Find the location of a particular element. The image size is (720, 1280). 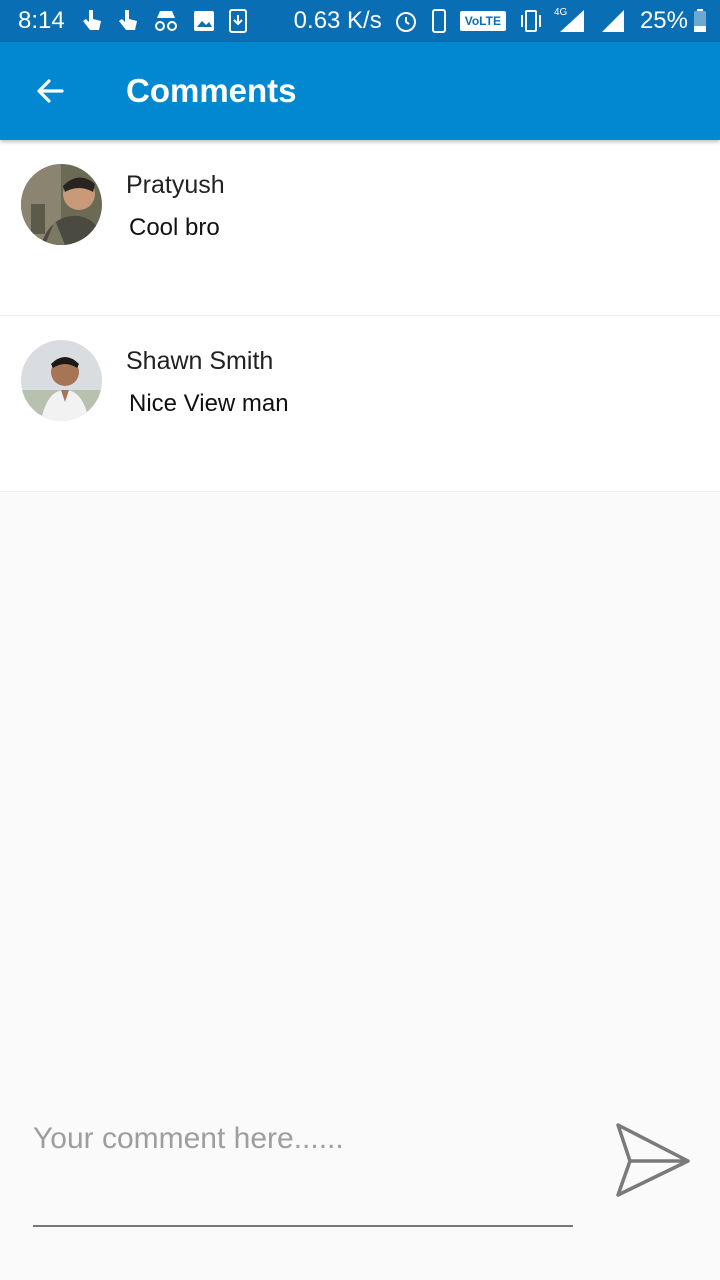

battery-percent: 25% is located at coordinates (663, 20).